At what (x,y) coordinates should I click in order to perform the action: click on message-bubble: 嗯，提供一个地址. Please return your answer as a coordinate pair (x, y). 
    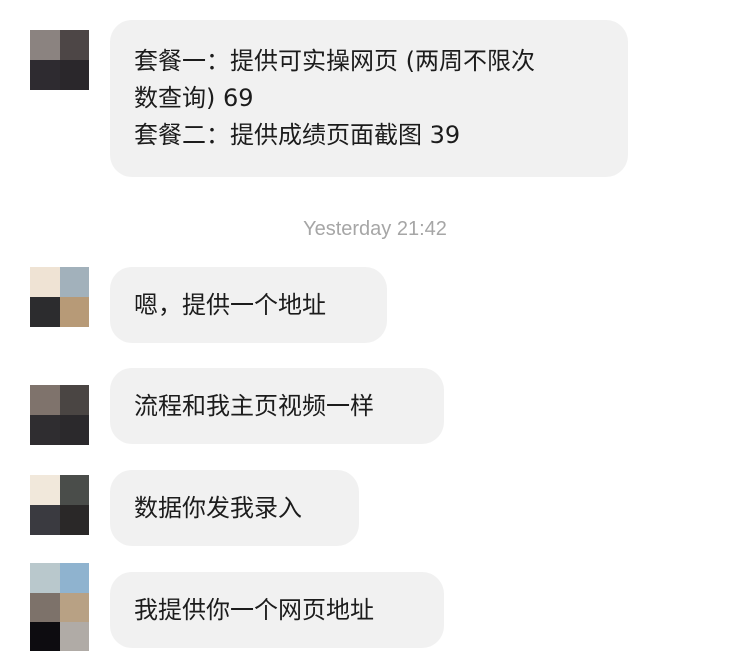
    Looking at the image, I should click on (248, 305).